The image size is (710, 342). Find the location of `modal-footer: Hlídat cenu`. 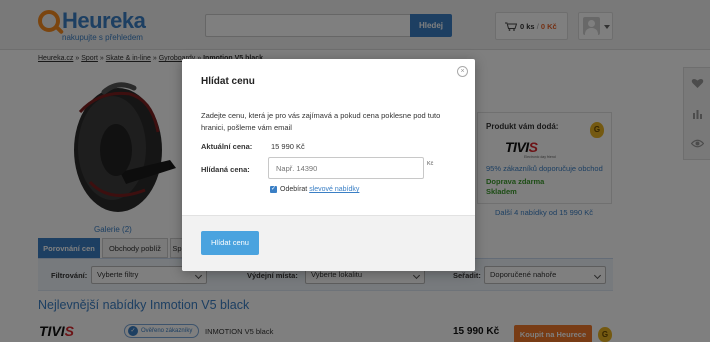

modal-footer: Hlídat cenu is located at coordinates (328, 243).